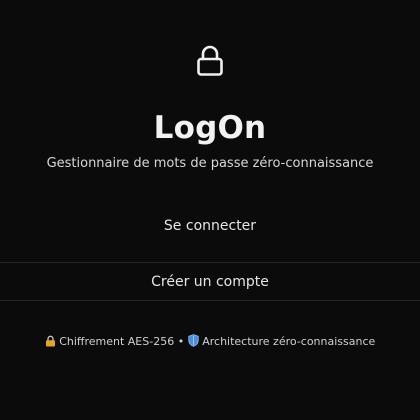  What do you see at coordinates (210, 226) in the screenshot?
I see `login-button: Se connecter` at bounding box center [210, 226].